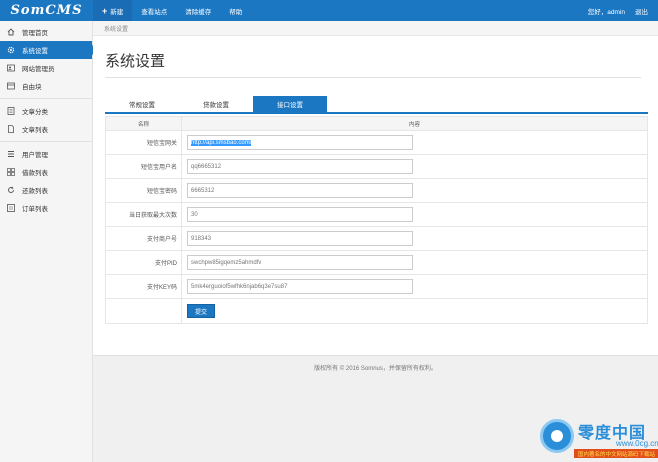 The width and height of the screenshot is (658, 462). I want to click on table-row: 短信宝网关 http://api.smsbao.com/, so click(376, 143).